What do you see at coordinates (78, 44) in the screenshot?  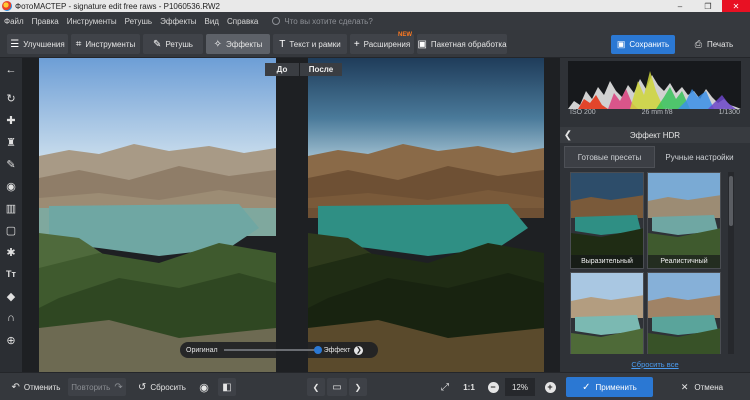 I see `crop-icon: ⌗` at bounding box center [78, 44].